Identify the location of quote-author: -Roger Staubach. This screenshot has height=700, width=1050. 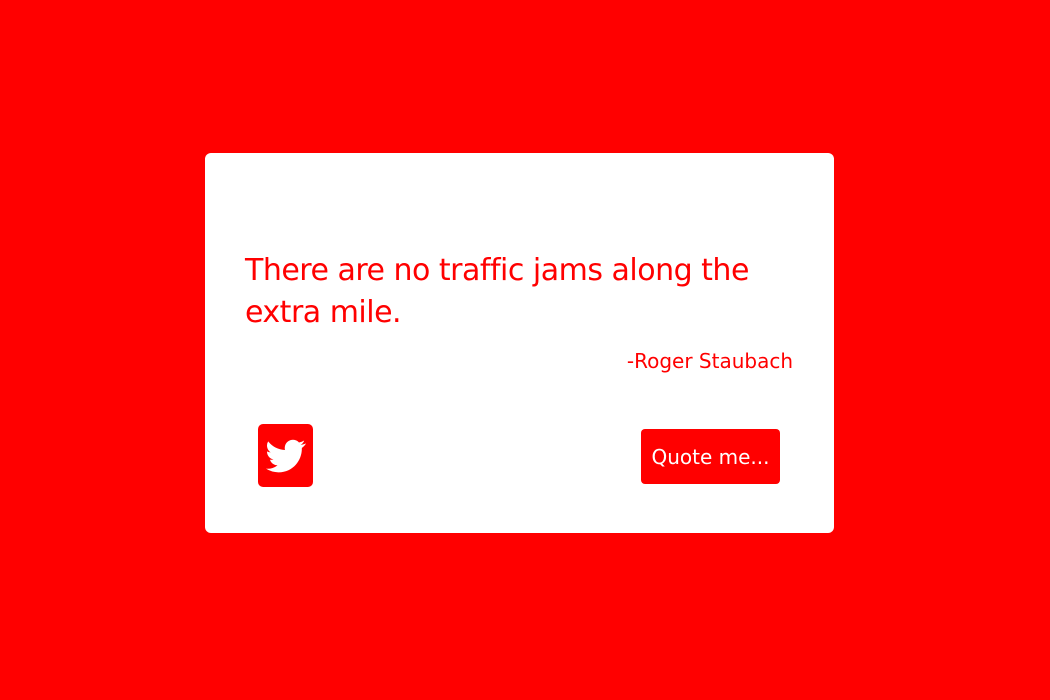
(709, 361).